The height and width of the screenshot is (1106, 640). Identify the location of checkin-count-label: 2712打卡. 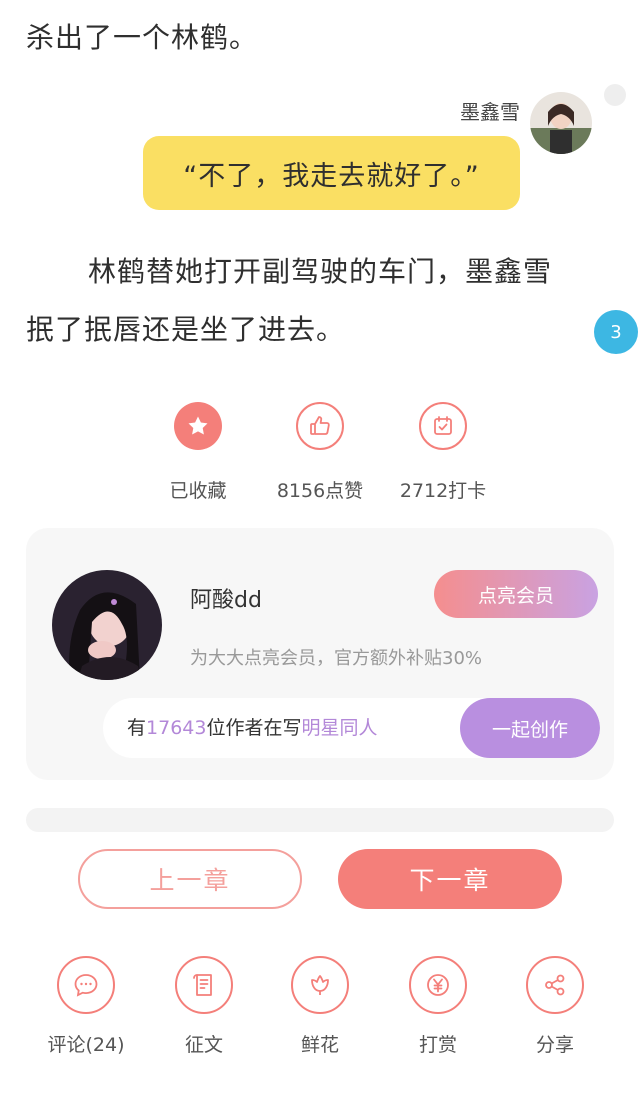
(443, 491).